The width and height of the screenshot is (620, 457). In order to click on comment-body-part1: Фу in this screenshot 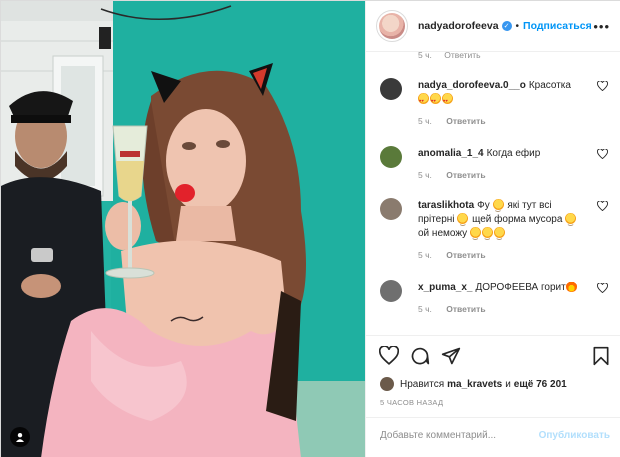, I will do `click(483, 205)`.